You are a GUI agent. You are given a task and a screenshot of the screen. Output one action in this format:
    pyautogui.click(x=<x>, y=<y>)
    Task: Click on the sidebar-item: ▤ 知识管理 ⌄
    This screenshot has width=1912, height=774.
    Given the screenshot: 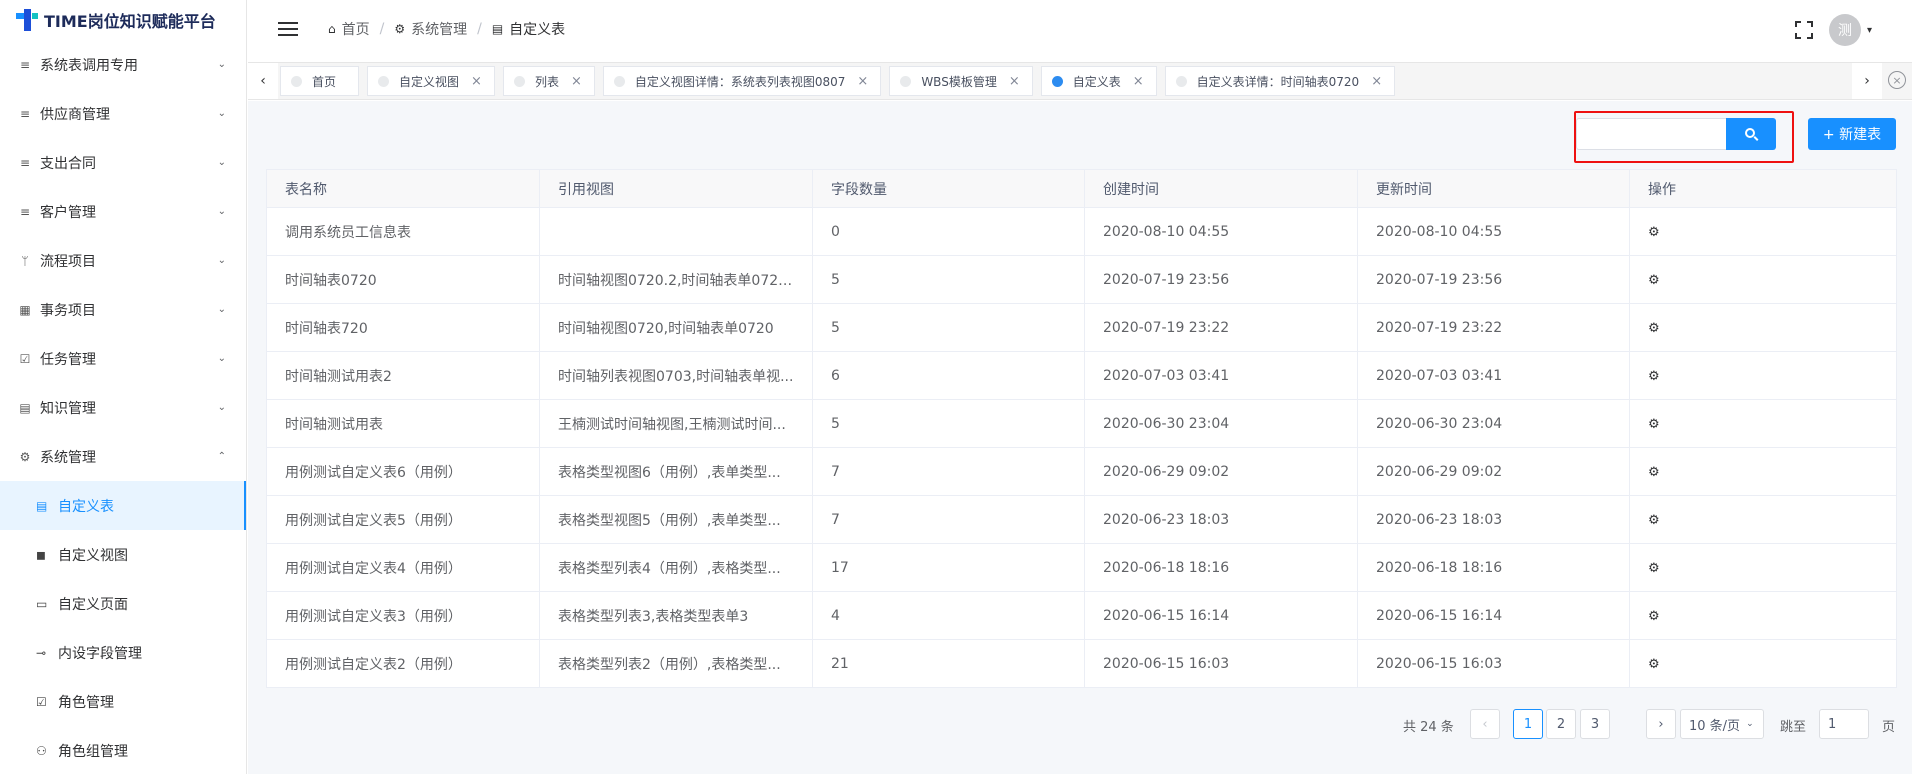 What is the action you would take?
    pyautogui.click(x=123, y=407)
    